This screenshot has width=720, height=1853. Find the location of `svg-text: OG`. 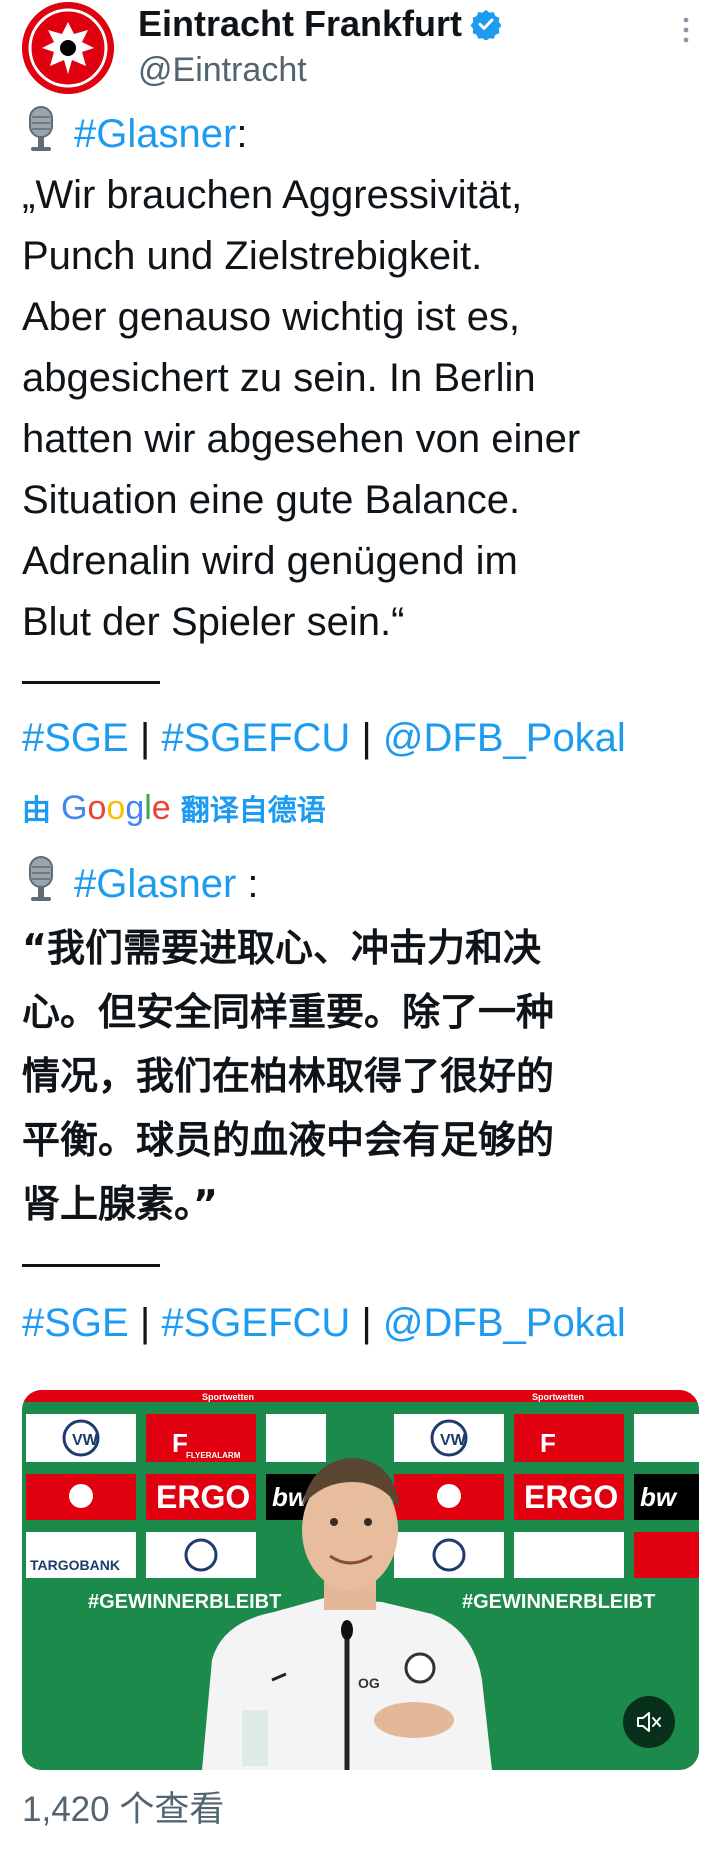

svg-text: OG is located at coordinates (369, 1683).